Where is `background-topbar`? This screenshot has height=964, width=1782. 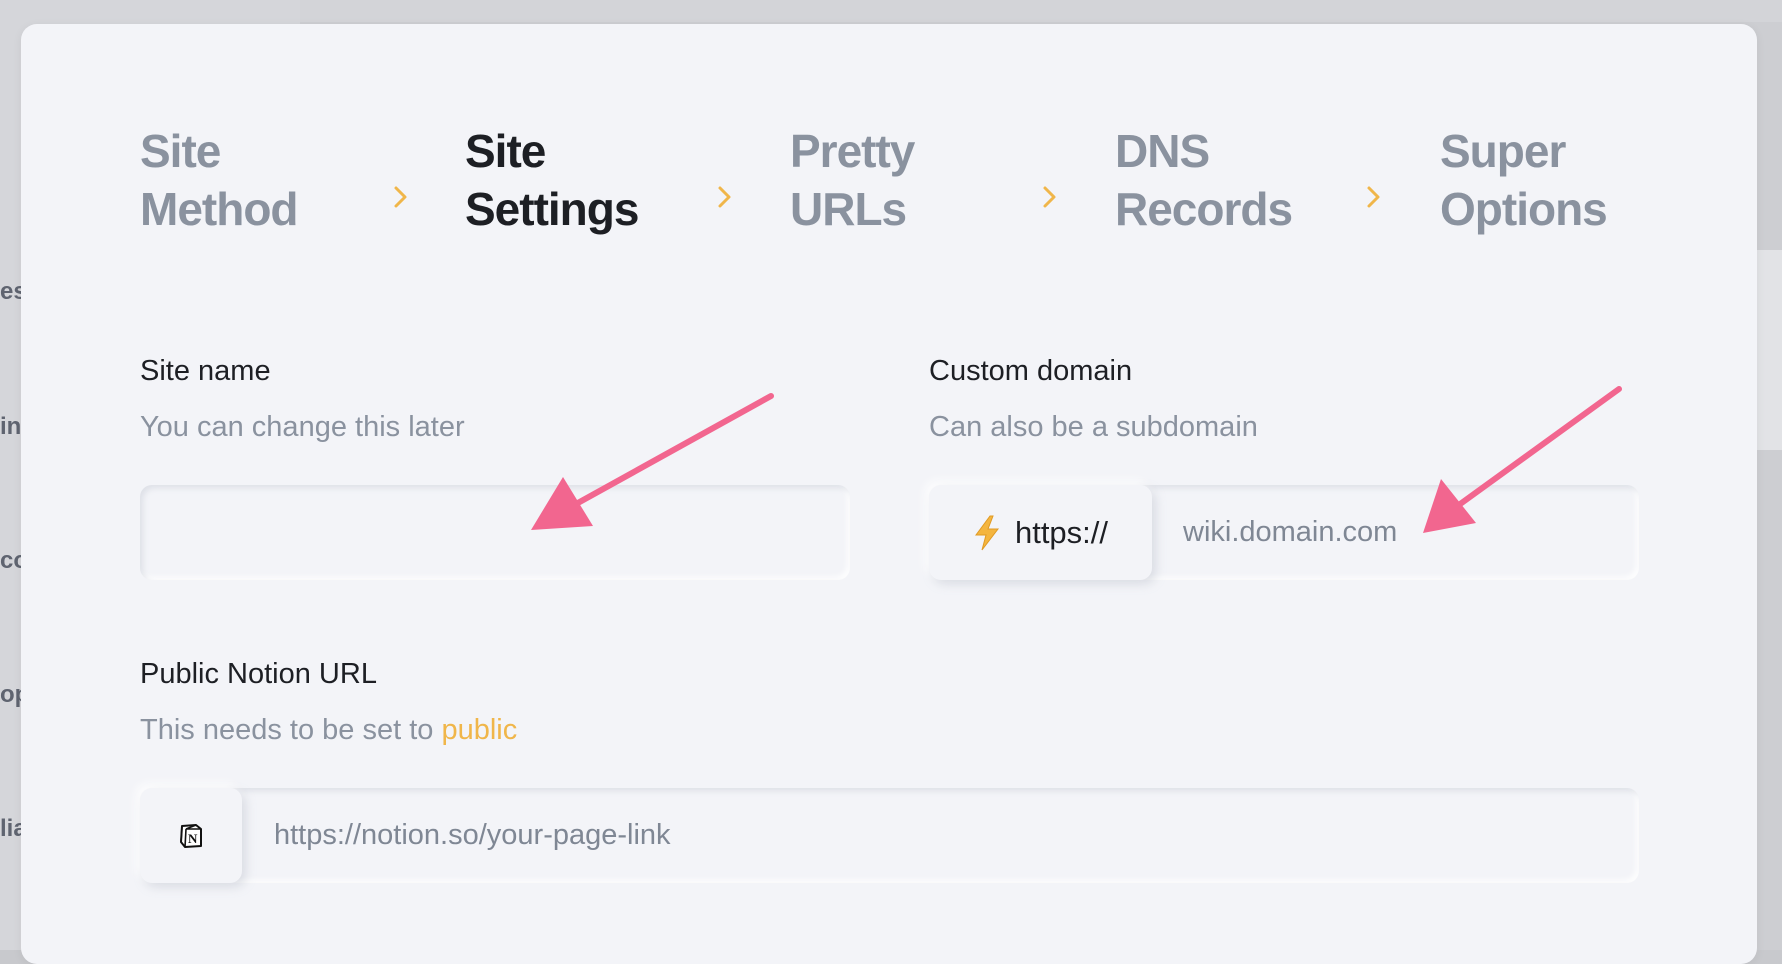 background-topbar is located at coordinates (1041, 11).